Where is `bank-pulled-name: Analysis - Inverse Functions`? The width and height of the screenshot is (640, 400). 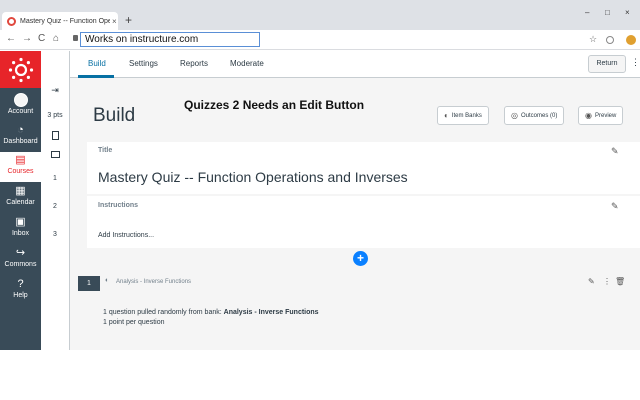 bank-pulled-name: Analysis - Inverse Functions is located at coordinates (271, 312).